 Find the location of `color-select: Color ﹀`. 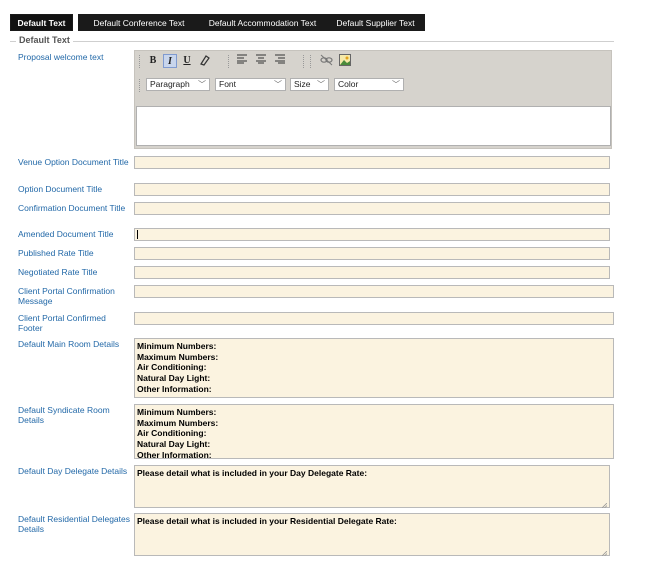

color-select: Color ﹀ is located at coordinates (369, 84).